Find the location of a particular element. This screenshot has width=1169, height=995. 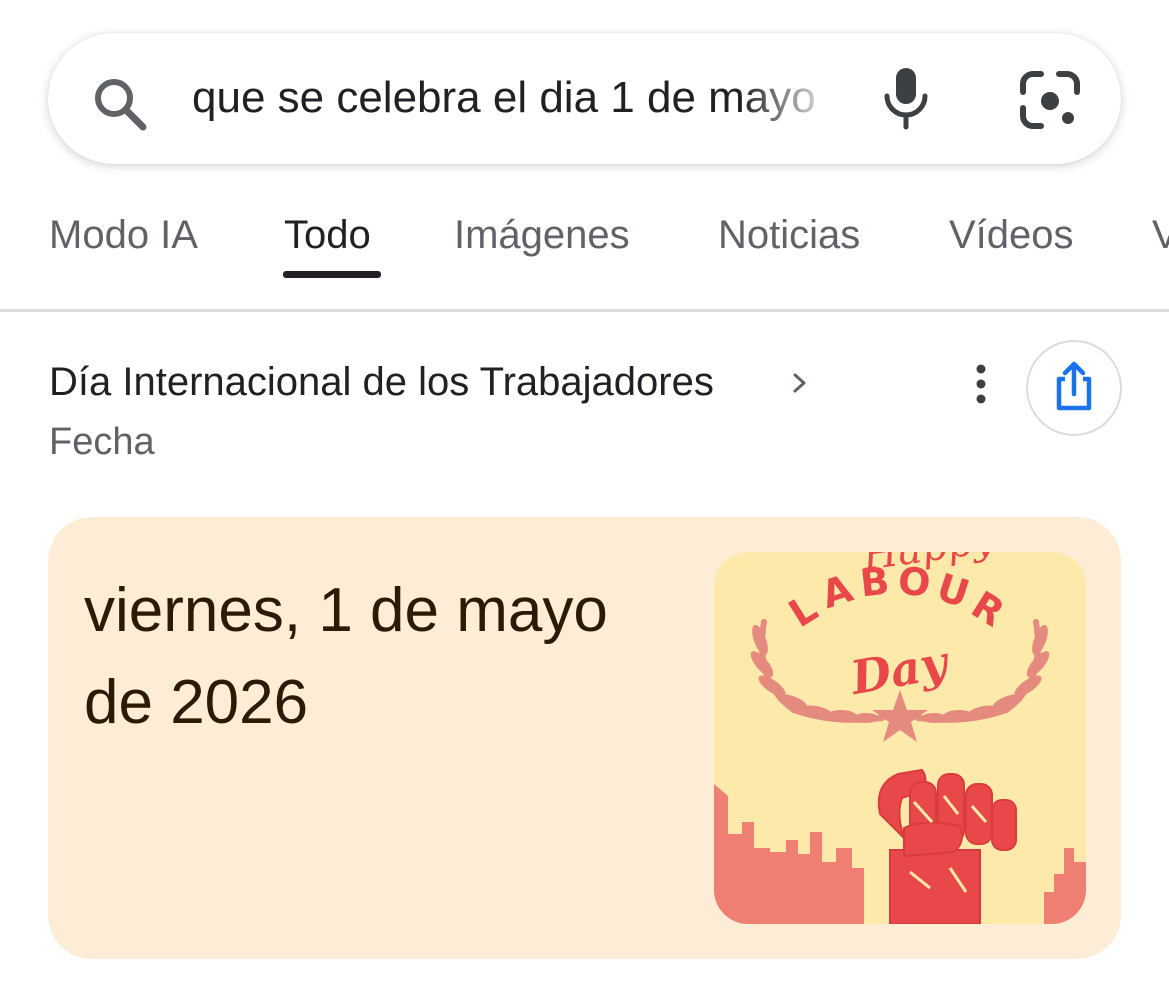

search-icon is located at coordinates (120, 104).